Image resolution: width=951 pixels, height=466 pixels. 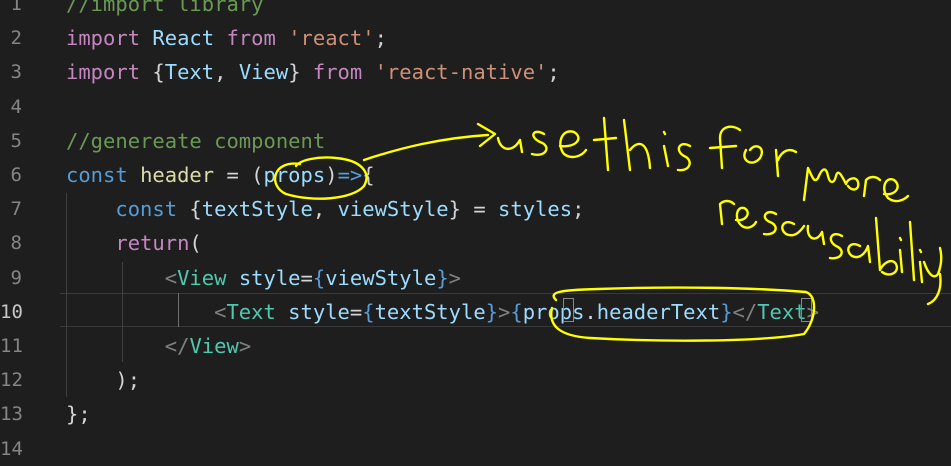 I want to click on props-circle, so click(x=321, y=178).